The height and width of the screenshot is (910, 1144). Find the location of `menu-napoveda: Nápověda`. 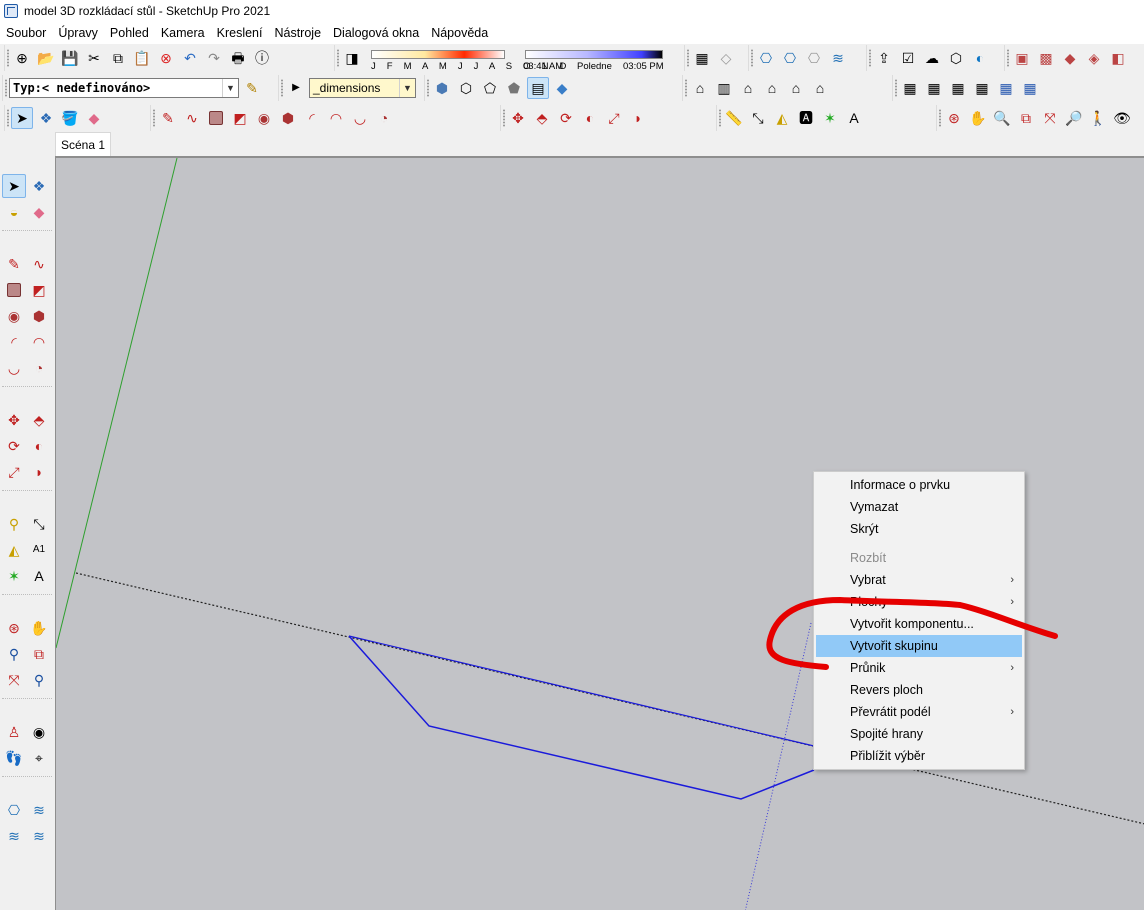

menu-napoveda: Nápověda is located at coordinates (459, 33).